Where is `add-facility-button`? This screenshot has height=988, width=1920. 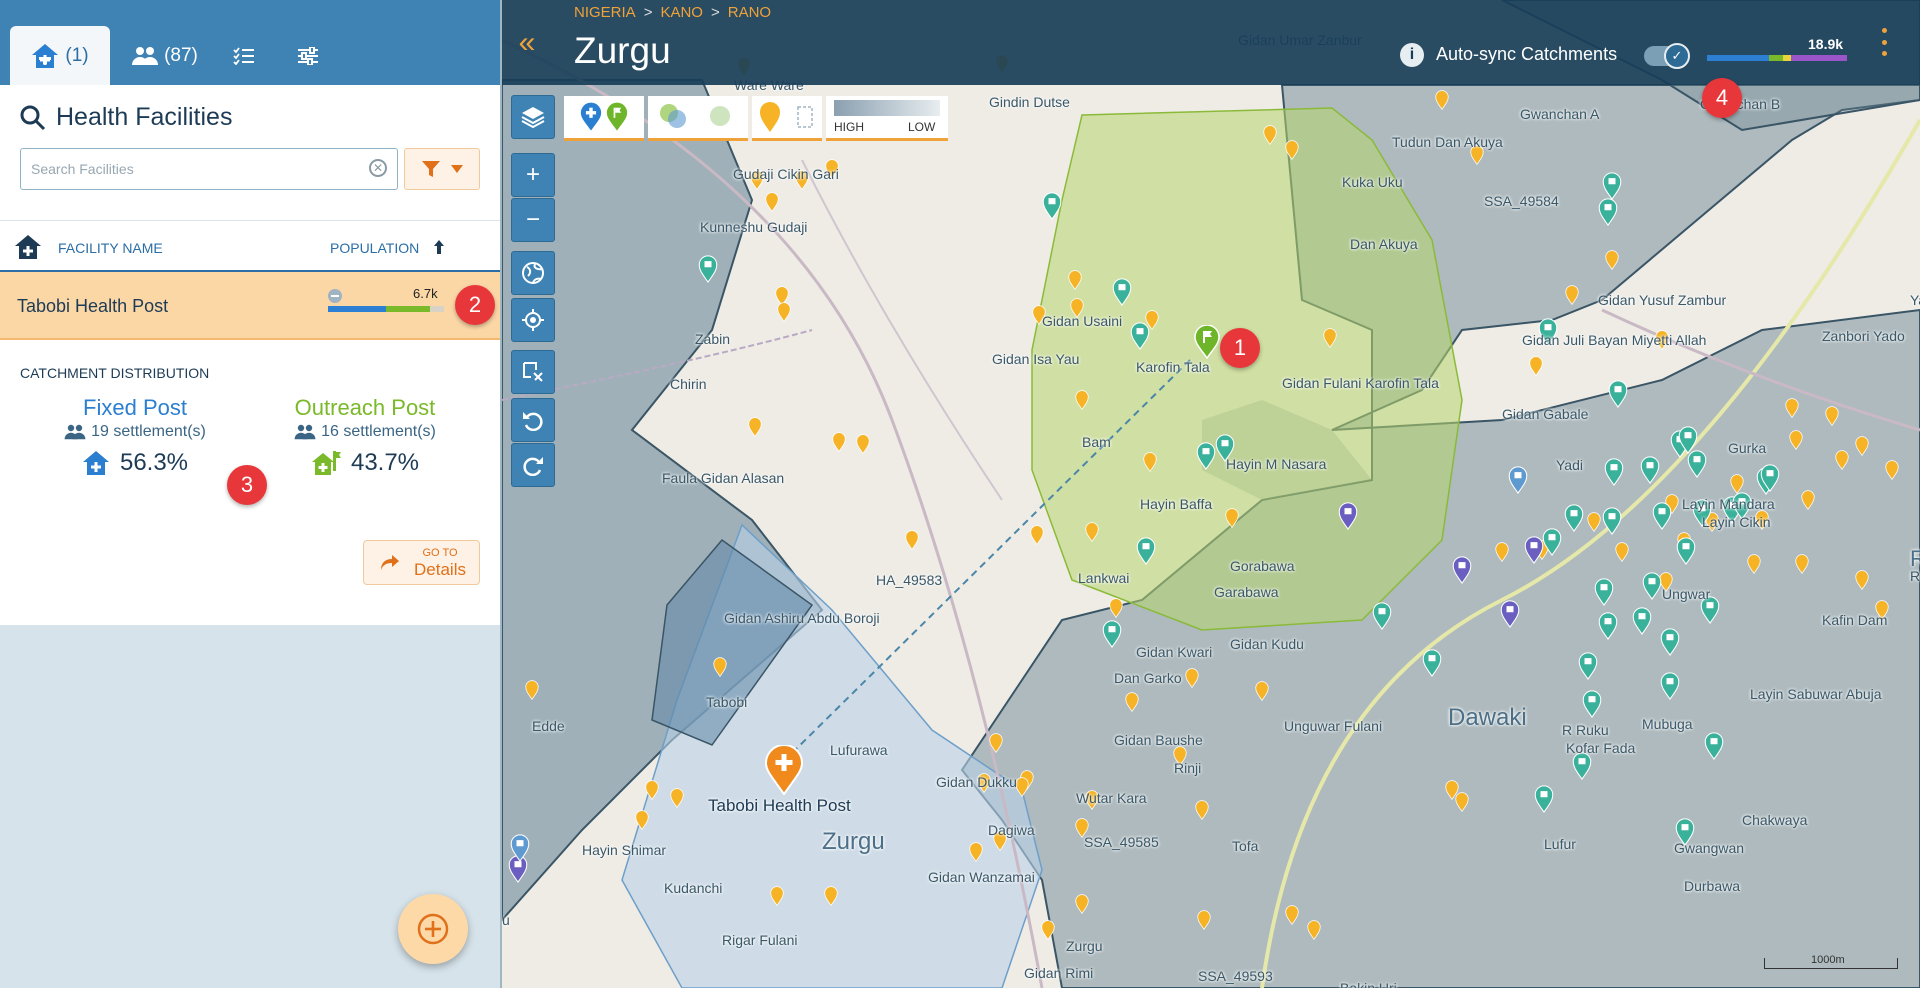
add-facility-button is located at coordinates (433, 929).